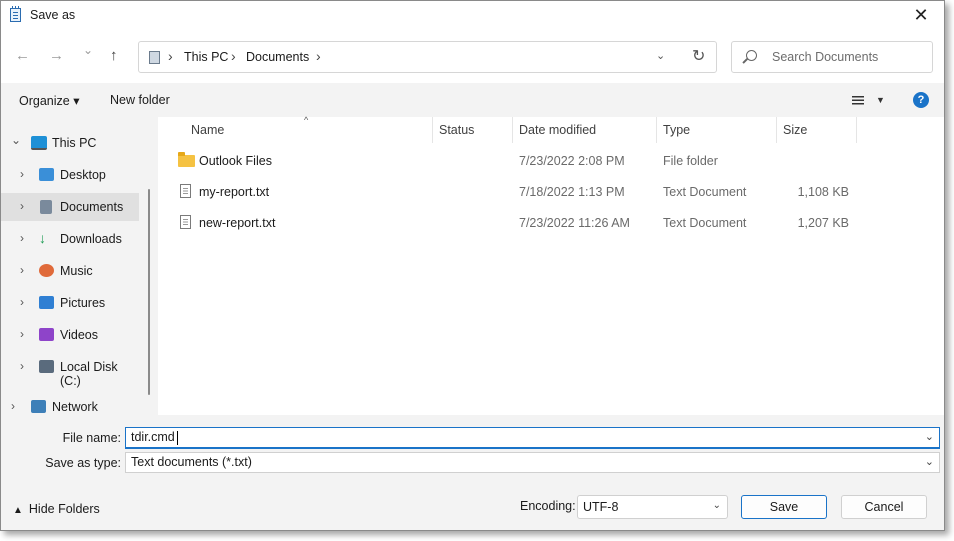 The height and width of the screenshot is (541, 954). What do you see at coordinates (234, 192) in the screenshot?
I see `file-name: my-report.txt` at bounding box center [234, 192].